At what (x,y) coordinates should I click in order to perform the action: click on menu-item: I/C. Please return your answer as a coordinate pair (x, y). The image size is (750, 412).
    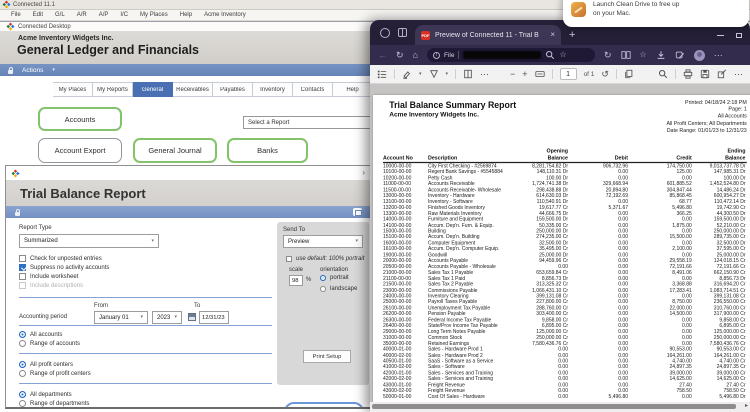
    Looking at the image, I should click on (124, 15).